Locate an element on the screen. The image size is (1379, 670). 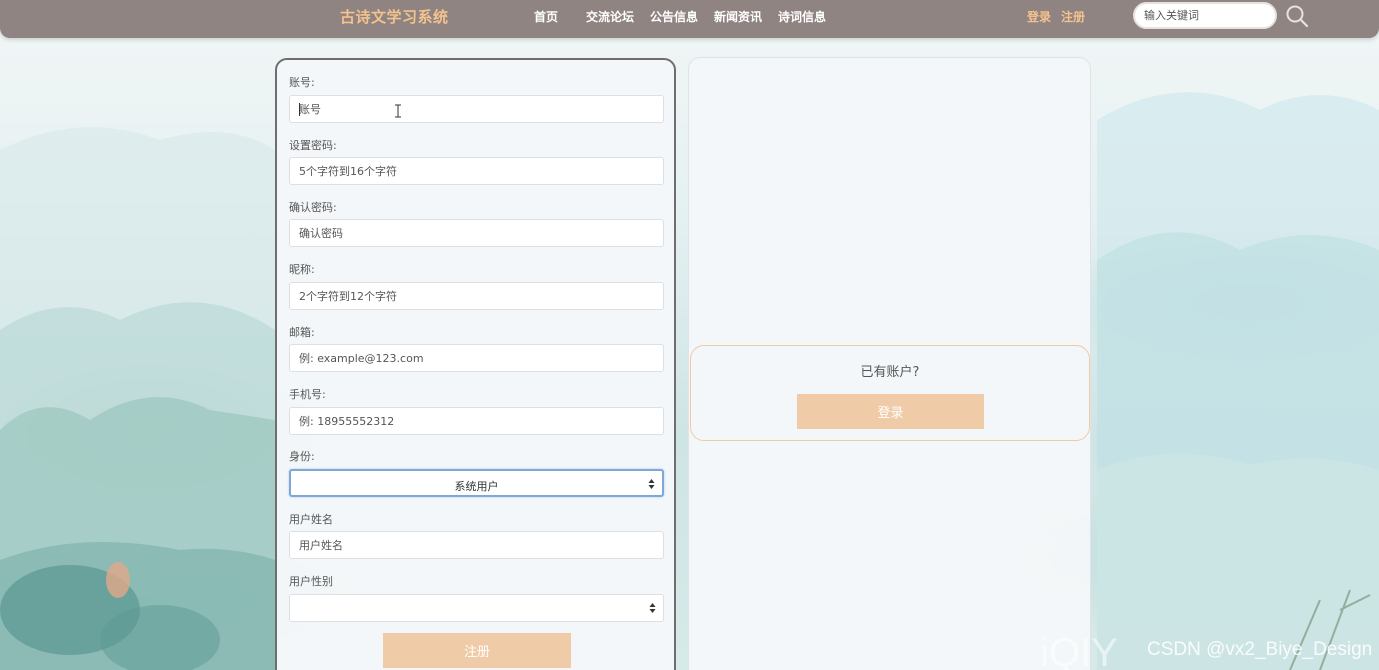
password-input is located at coordinates (476, 171).